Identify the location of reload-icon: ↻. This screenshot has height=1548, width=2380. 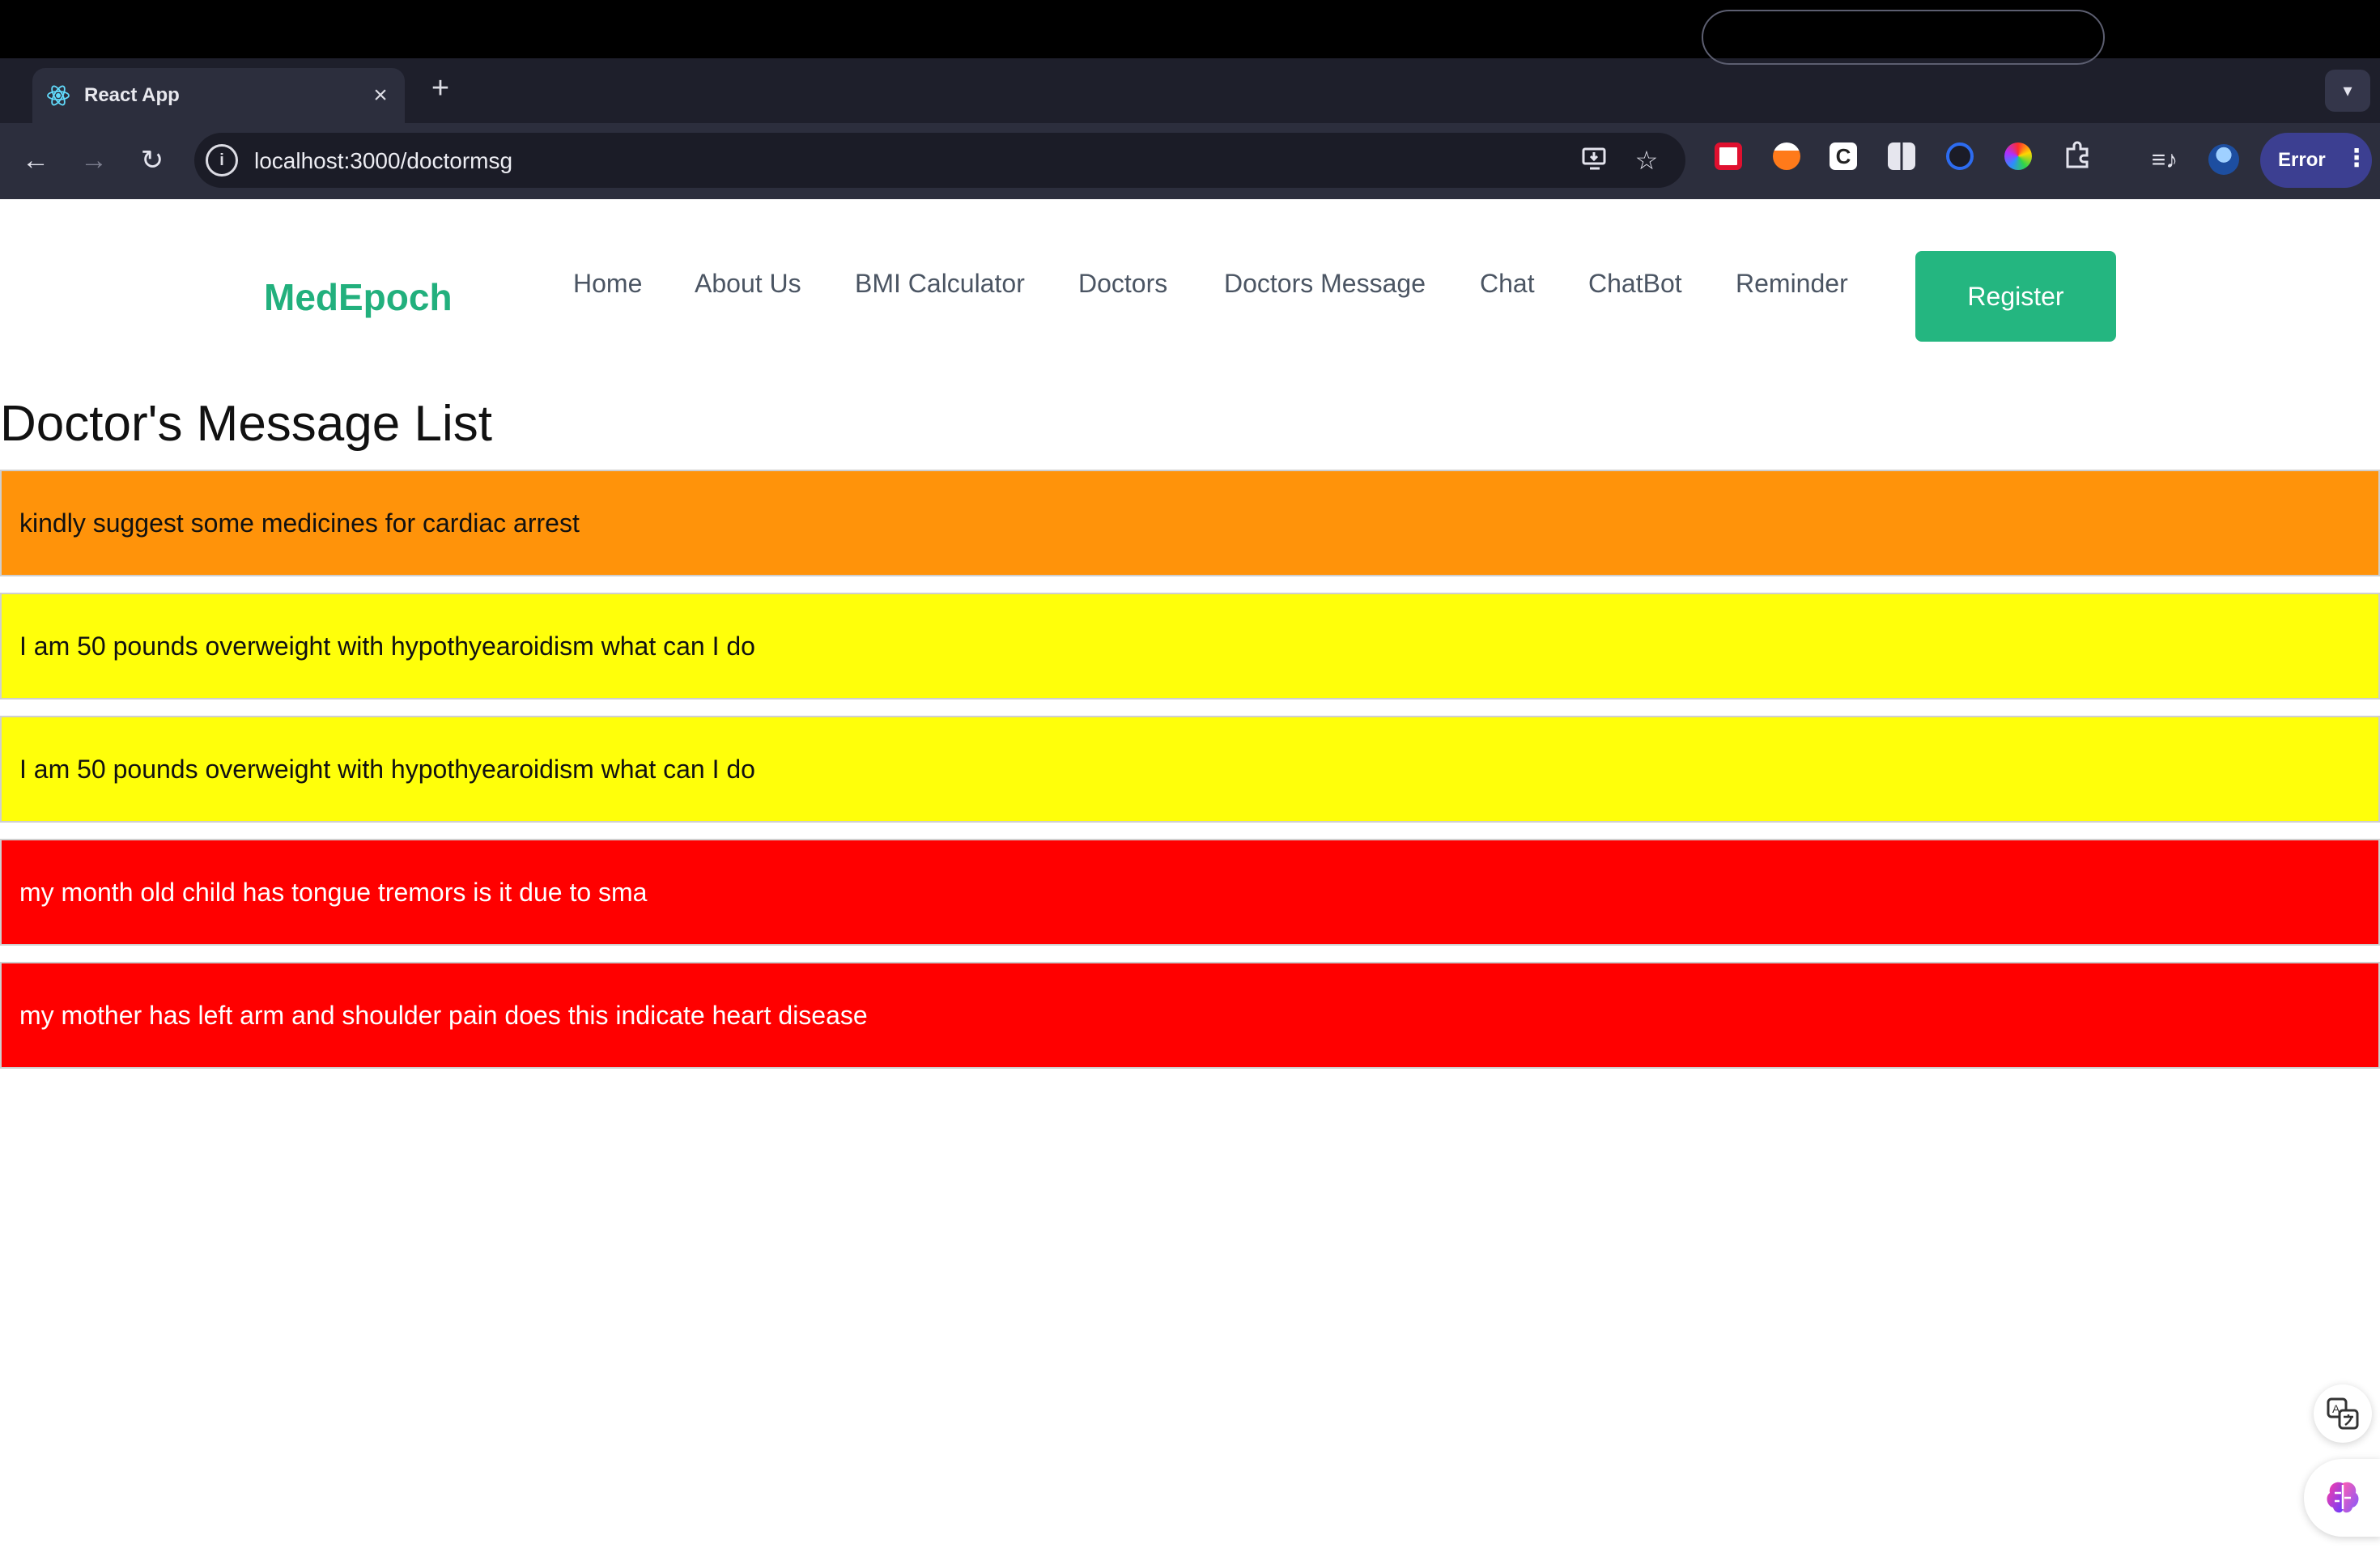
(153, 160).